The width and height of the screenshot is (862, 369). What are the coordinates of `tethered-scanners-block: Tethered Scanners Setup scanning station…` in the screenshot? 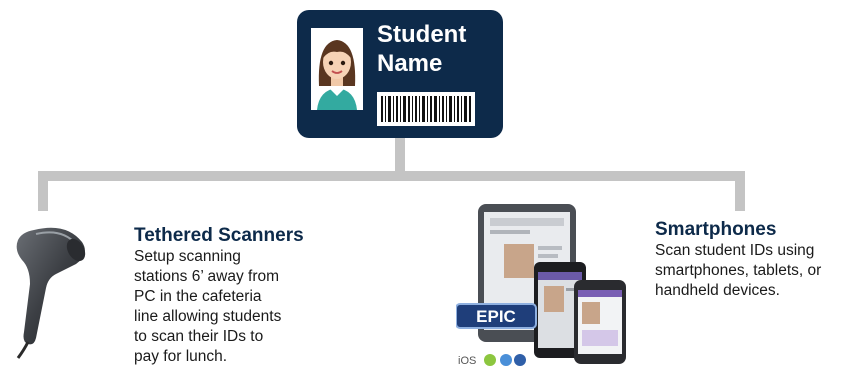 It's located at (249, 295).